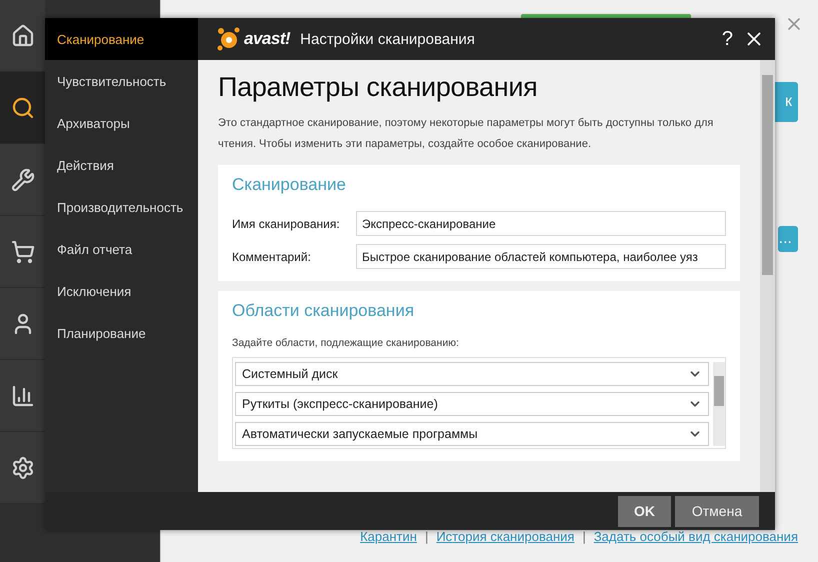 The height and width of the screenshot is (562, 818). Describe the element at coordinates (121, 39) in the screenshot. I see `menu-item: Сканирование` at that location.